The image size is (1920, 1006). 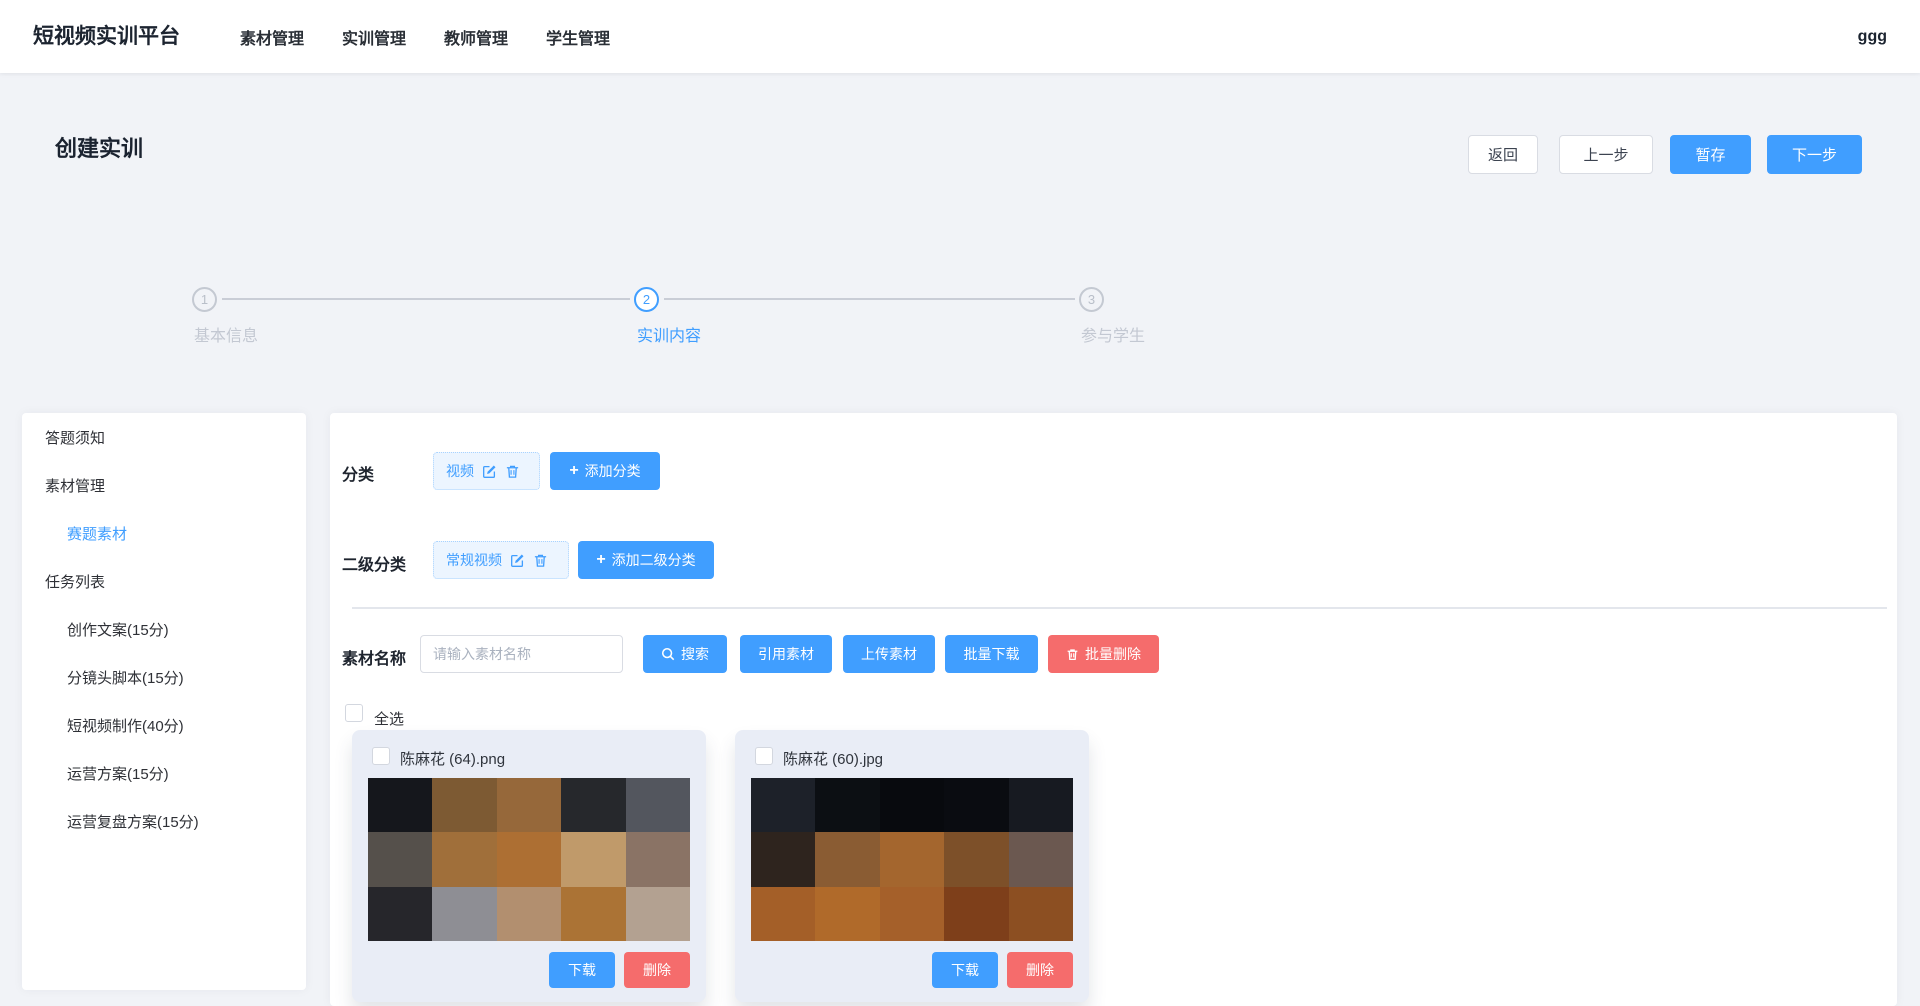 What do you see at coordinates (1113, 654) in the screenshot?
I see `batch-delete-label: 批量删除` at bounding box center [1113, 654].